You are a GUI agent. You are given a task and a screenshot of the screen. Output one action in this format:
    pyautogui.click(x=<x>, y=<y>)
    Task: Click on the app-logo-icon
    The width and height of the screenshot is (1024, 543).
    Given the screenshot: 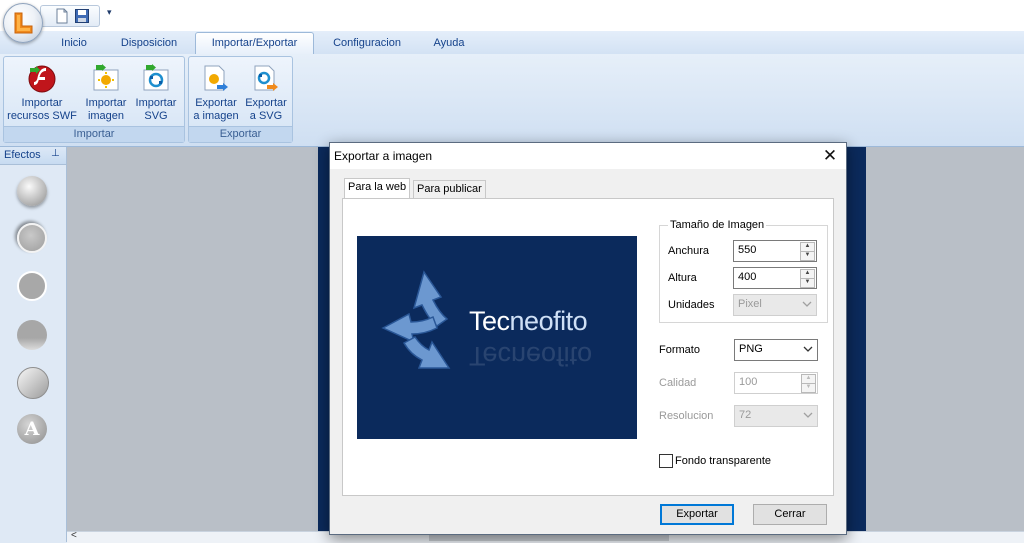 What is the action you would take?
    pyautogui.click(x=23, y=23)
    